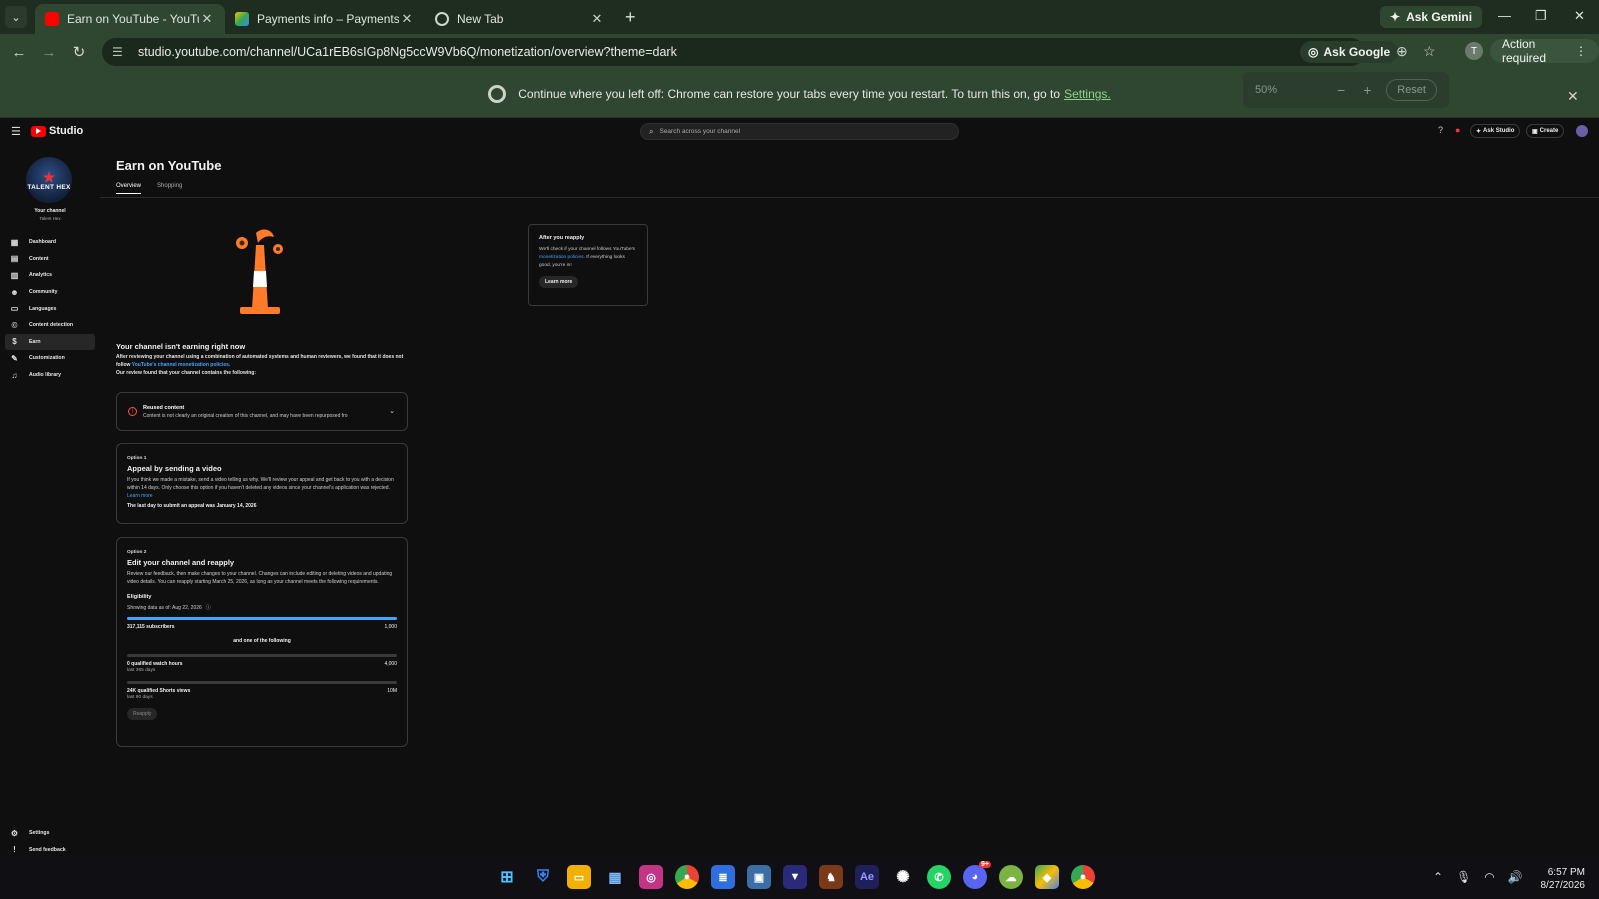 The width and height of the screenshot is (1599, 899). I want to click on tab-shopping: Shopping, so click(169, 188).